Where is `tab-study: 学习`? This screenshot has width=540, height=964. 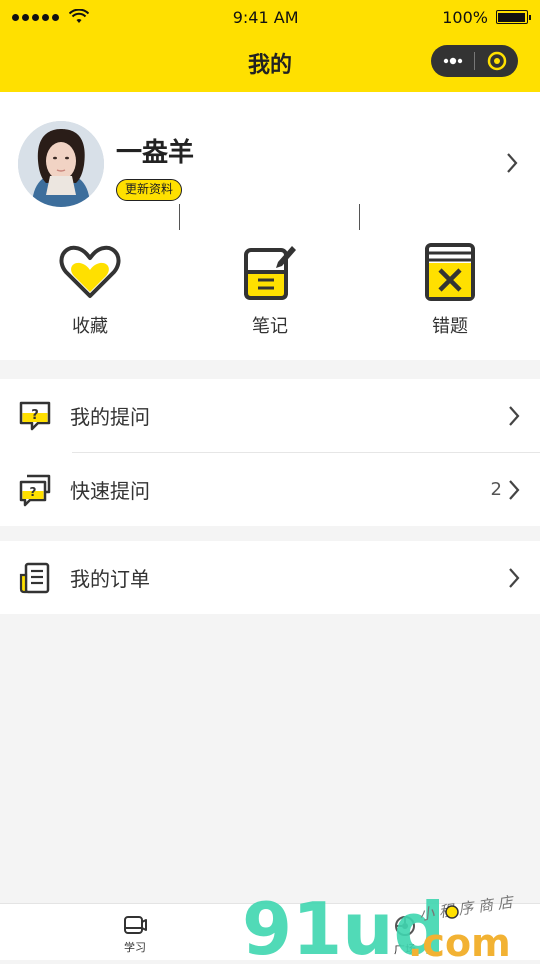
tab-study: 学习 is located at coordinates (135, 932).